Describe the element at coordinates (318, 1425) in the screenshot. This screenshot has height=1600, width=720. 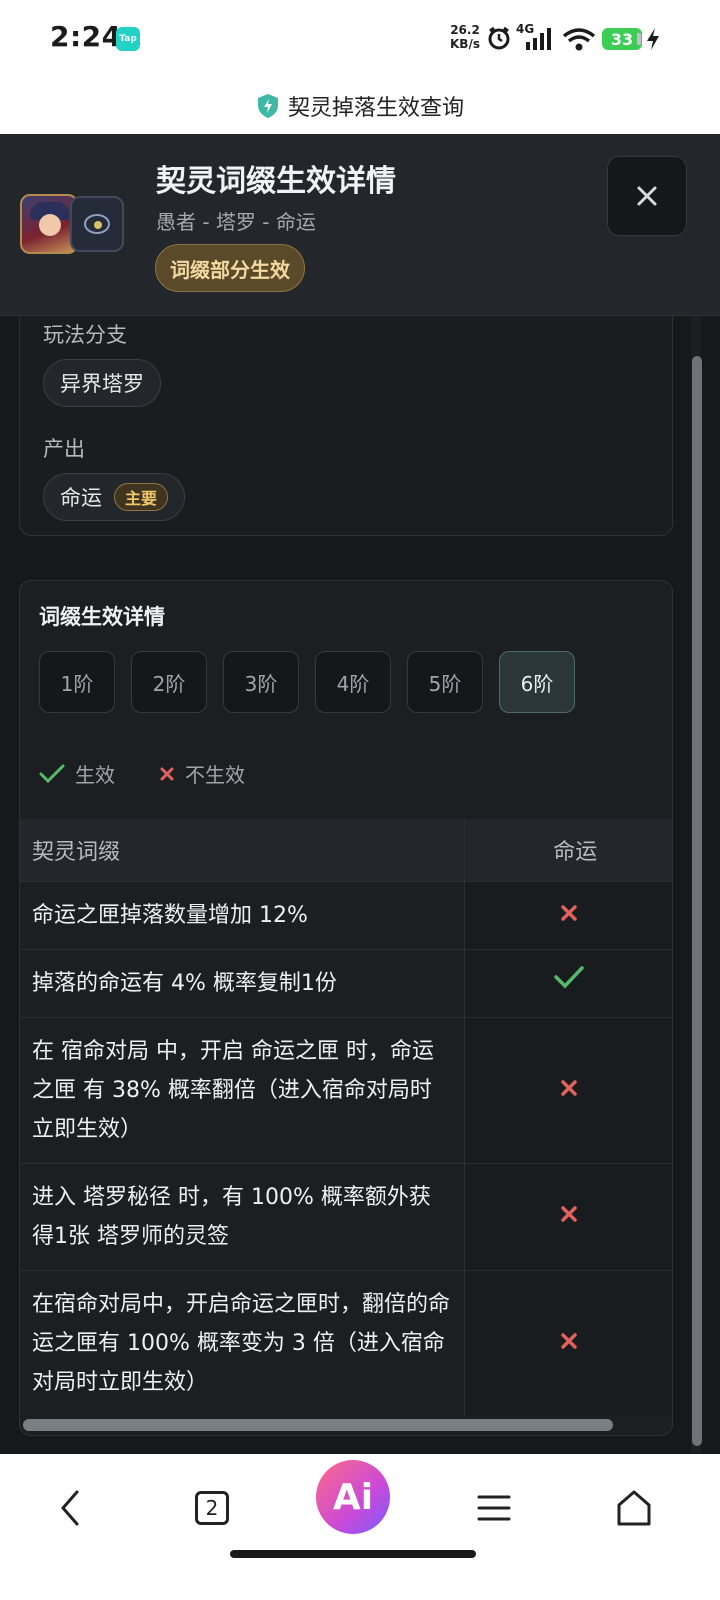
I see `horizontal-scrollbar` at that location.